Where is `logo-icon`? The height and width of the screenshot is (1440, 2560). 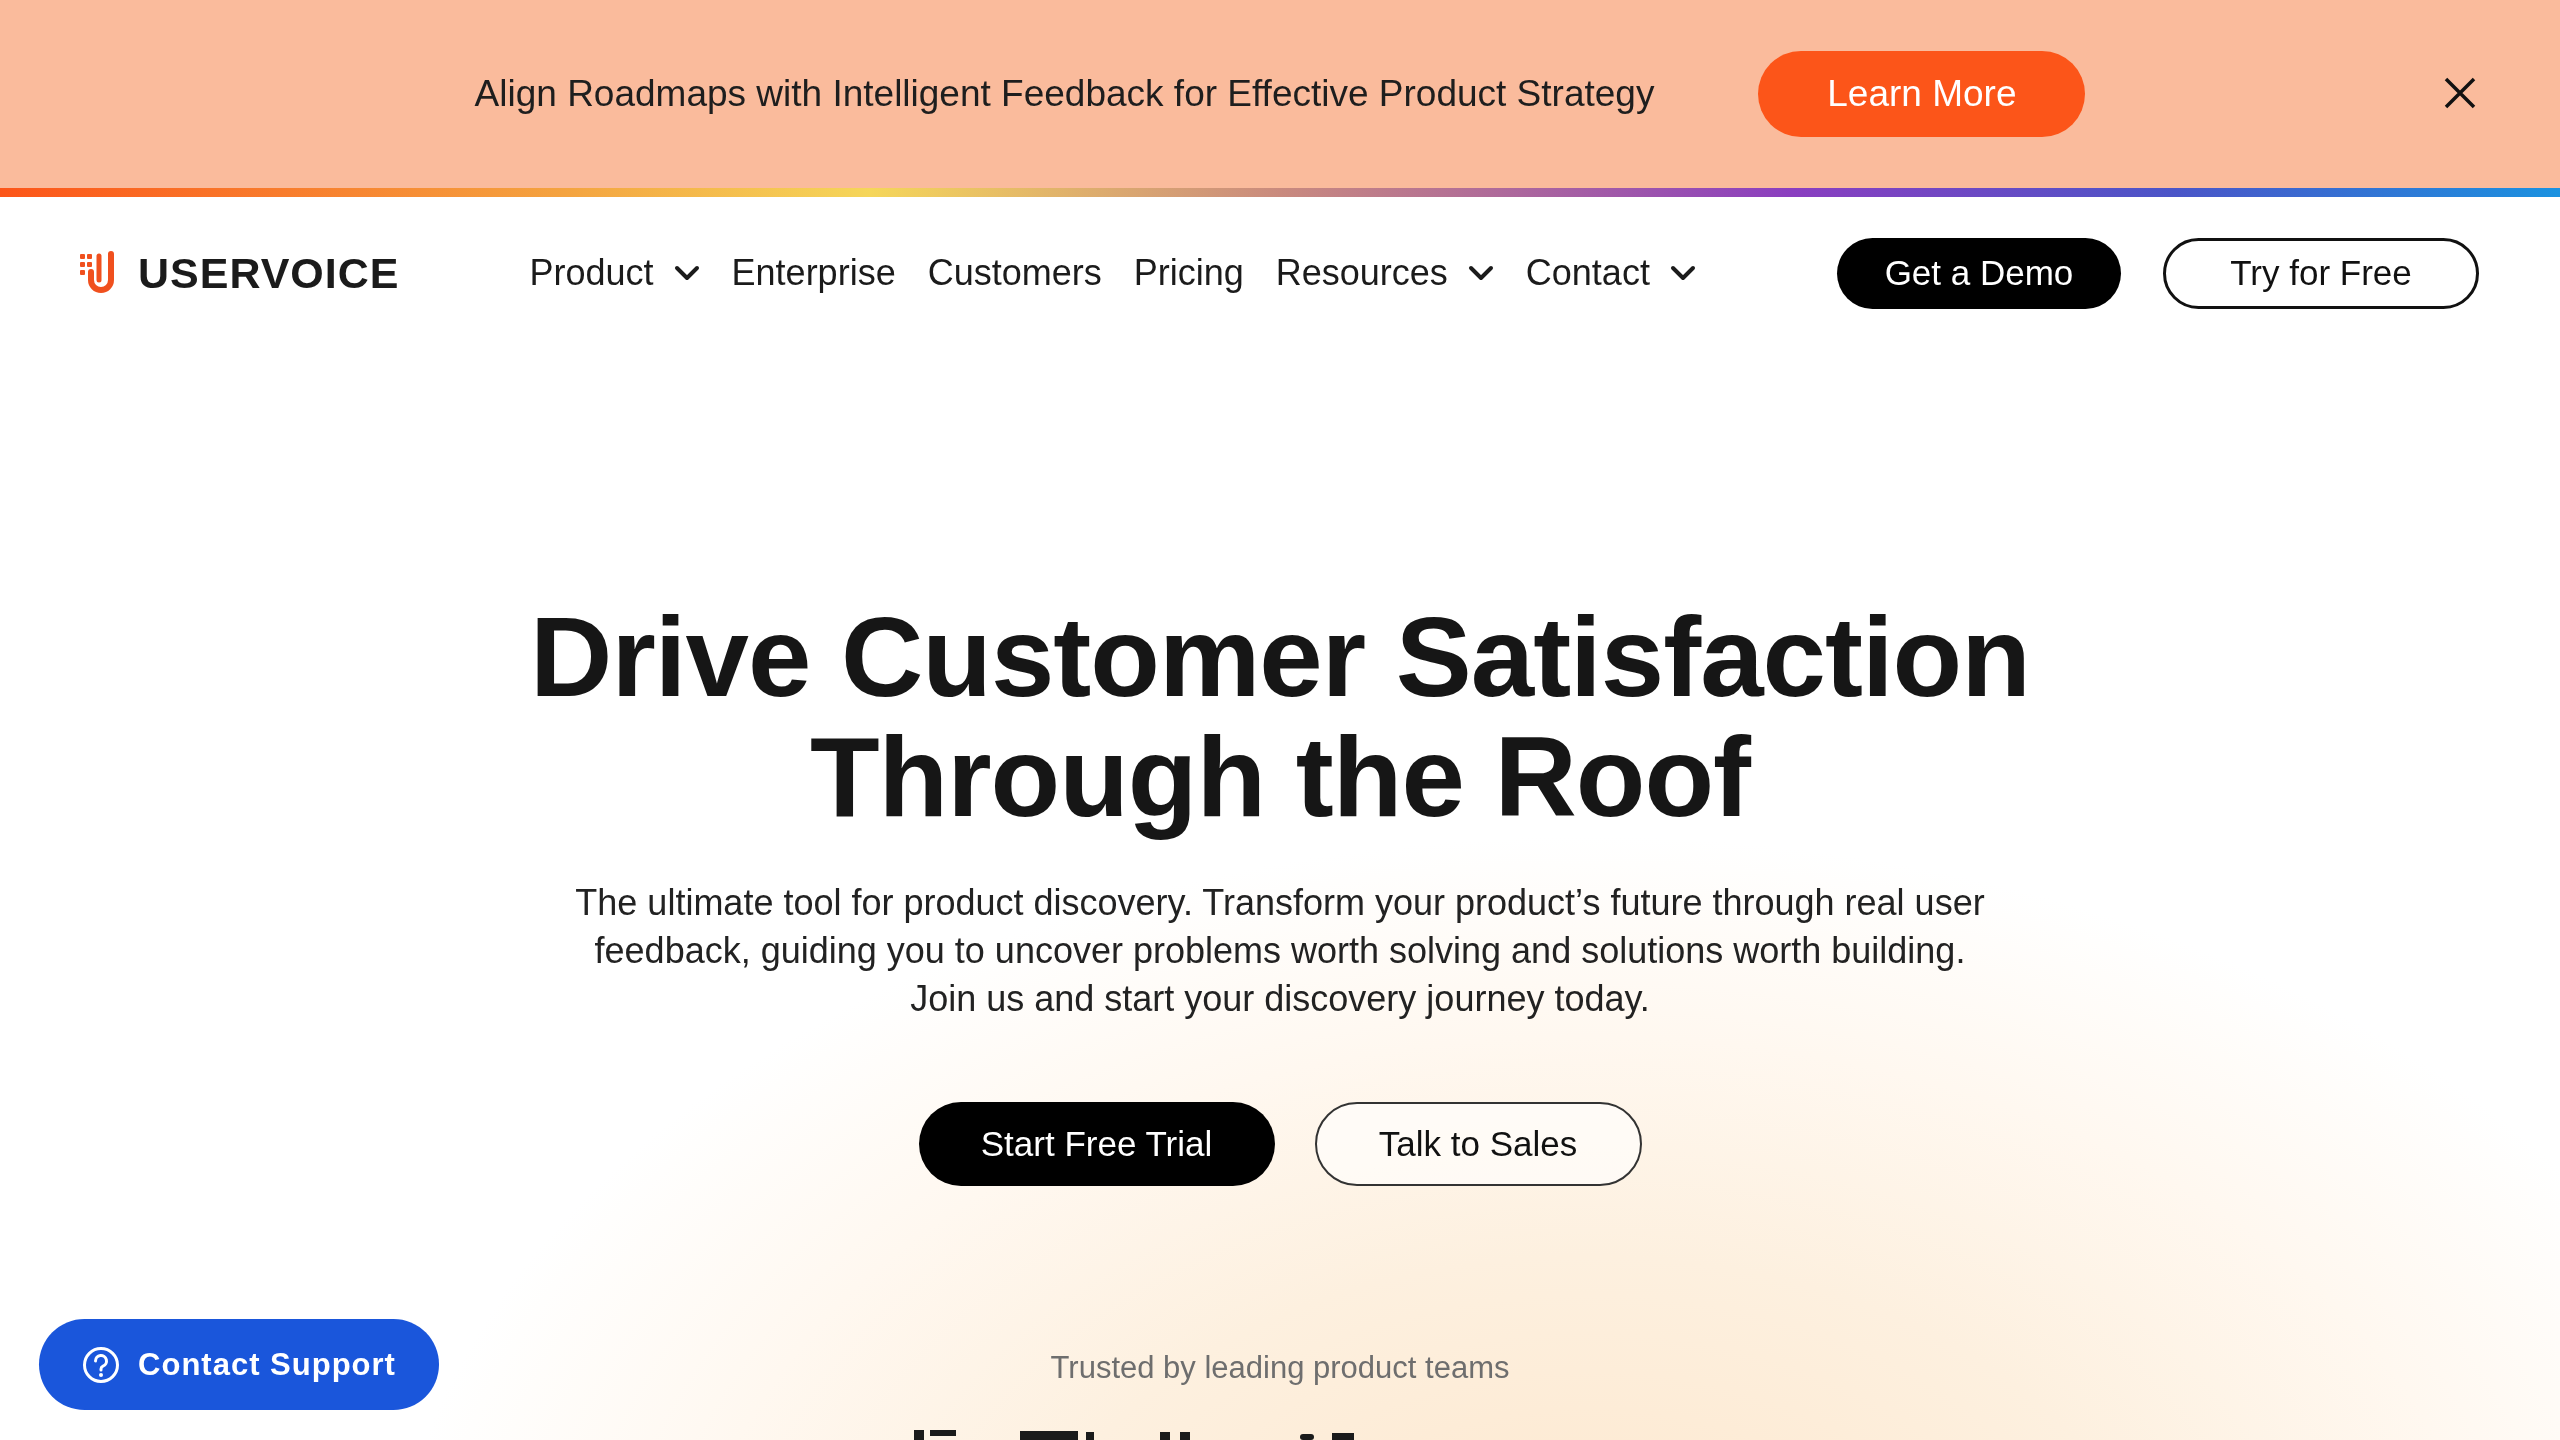 logo-icon is located at coordinates (96, 273).